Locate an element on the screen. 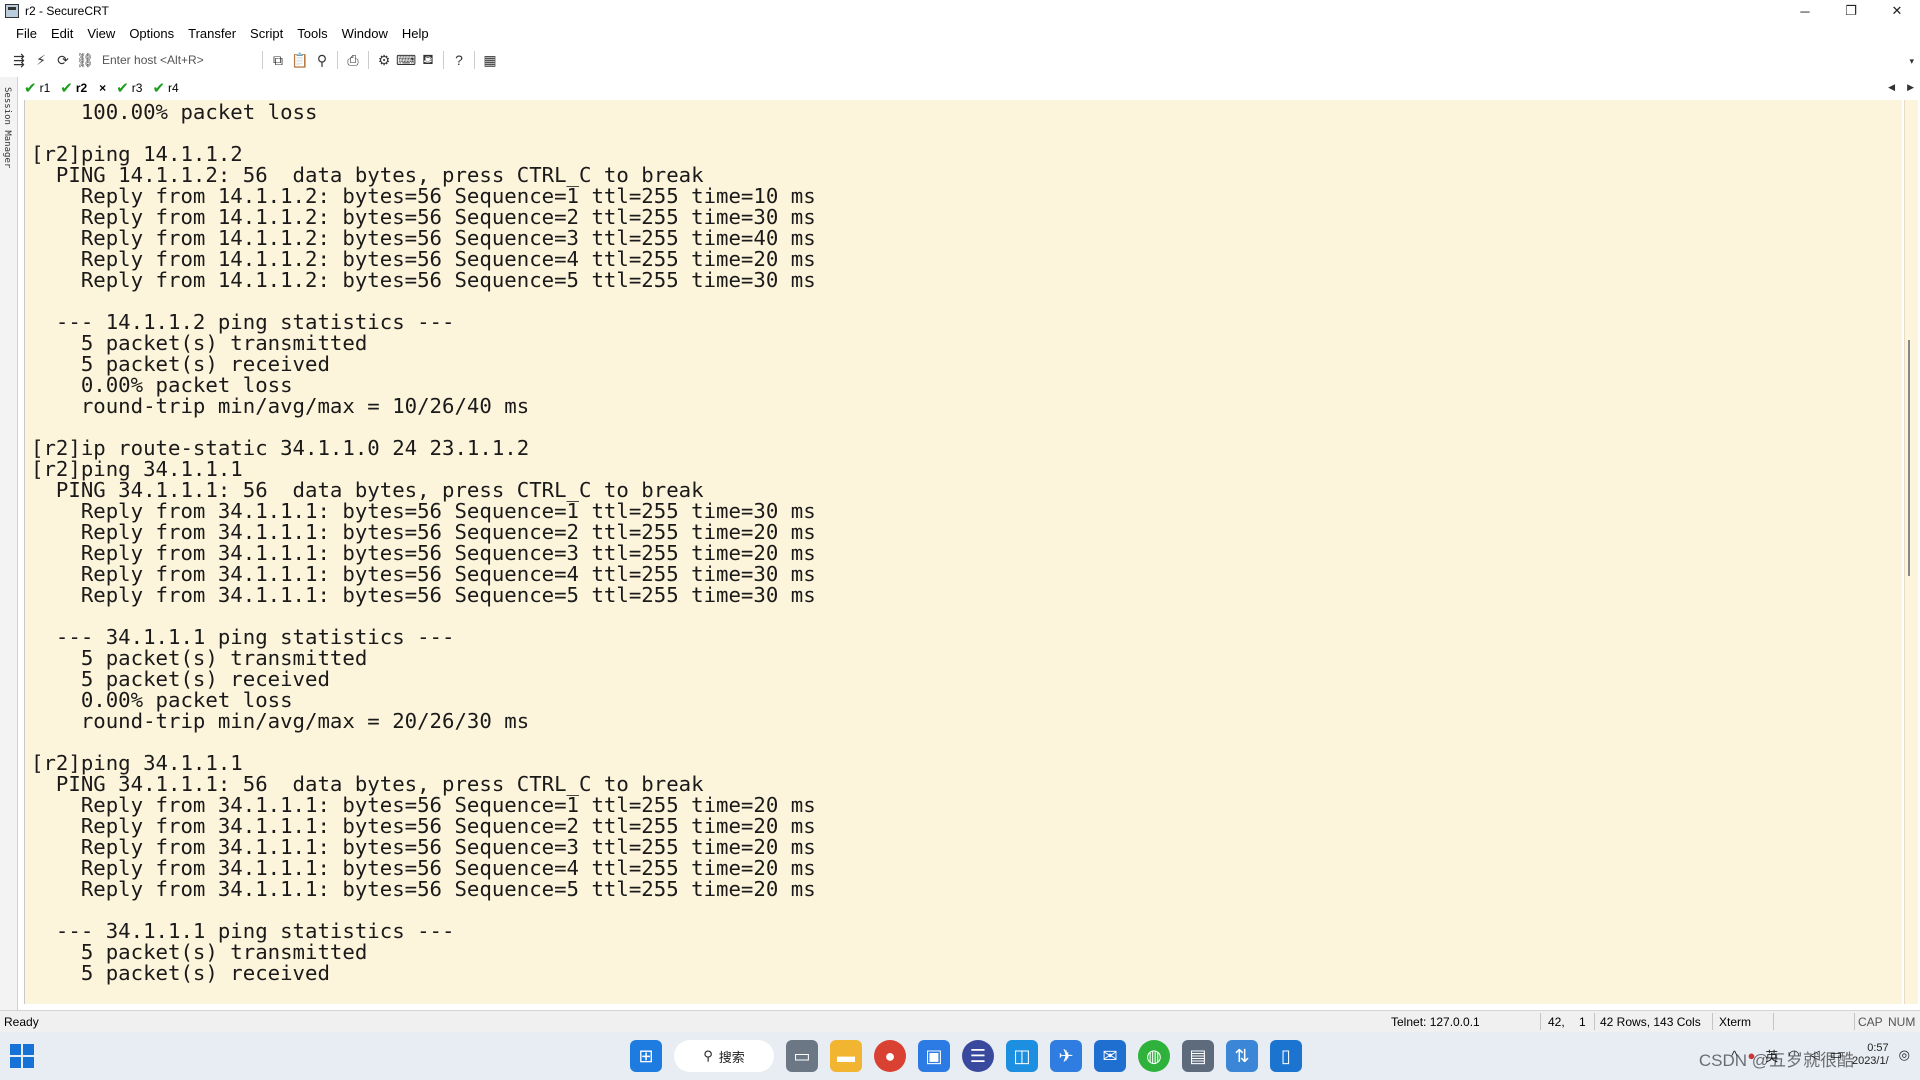 The width and height of the screenshot is (1920, 1080). taskbar-apps: ⊞ ⚲ 搜索 ▭ ▬ ● ▣ ☰ ◫ ✈ ✉ ◍ ▤ ⇅ ▯ is located at coordinates (966, 1056).